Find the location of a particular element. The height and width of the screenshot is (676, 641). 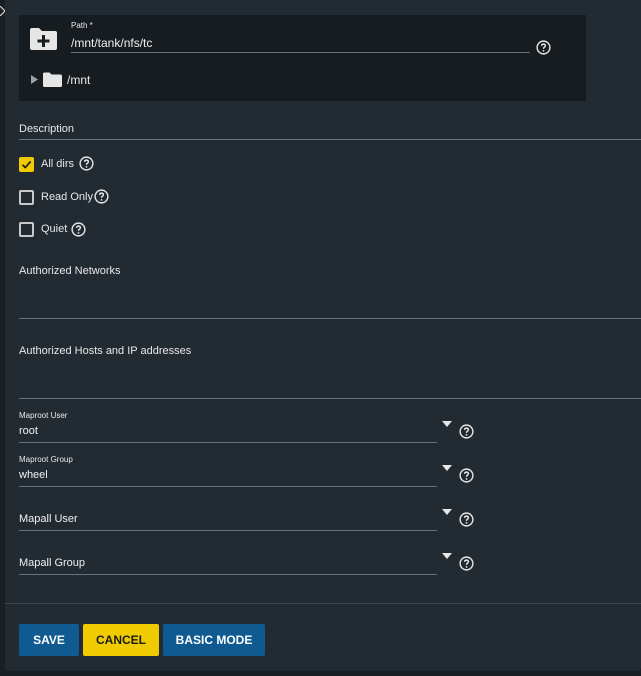

quiet-label: Quiet is located at coordinates (54, 229).